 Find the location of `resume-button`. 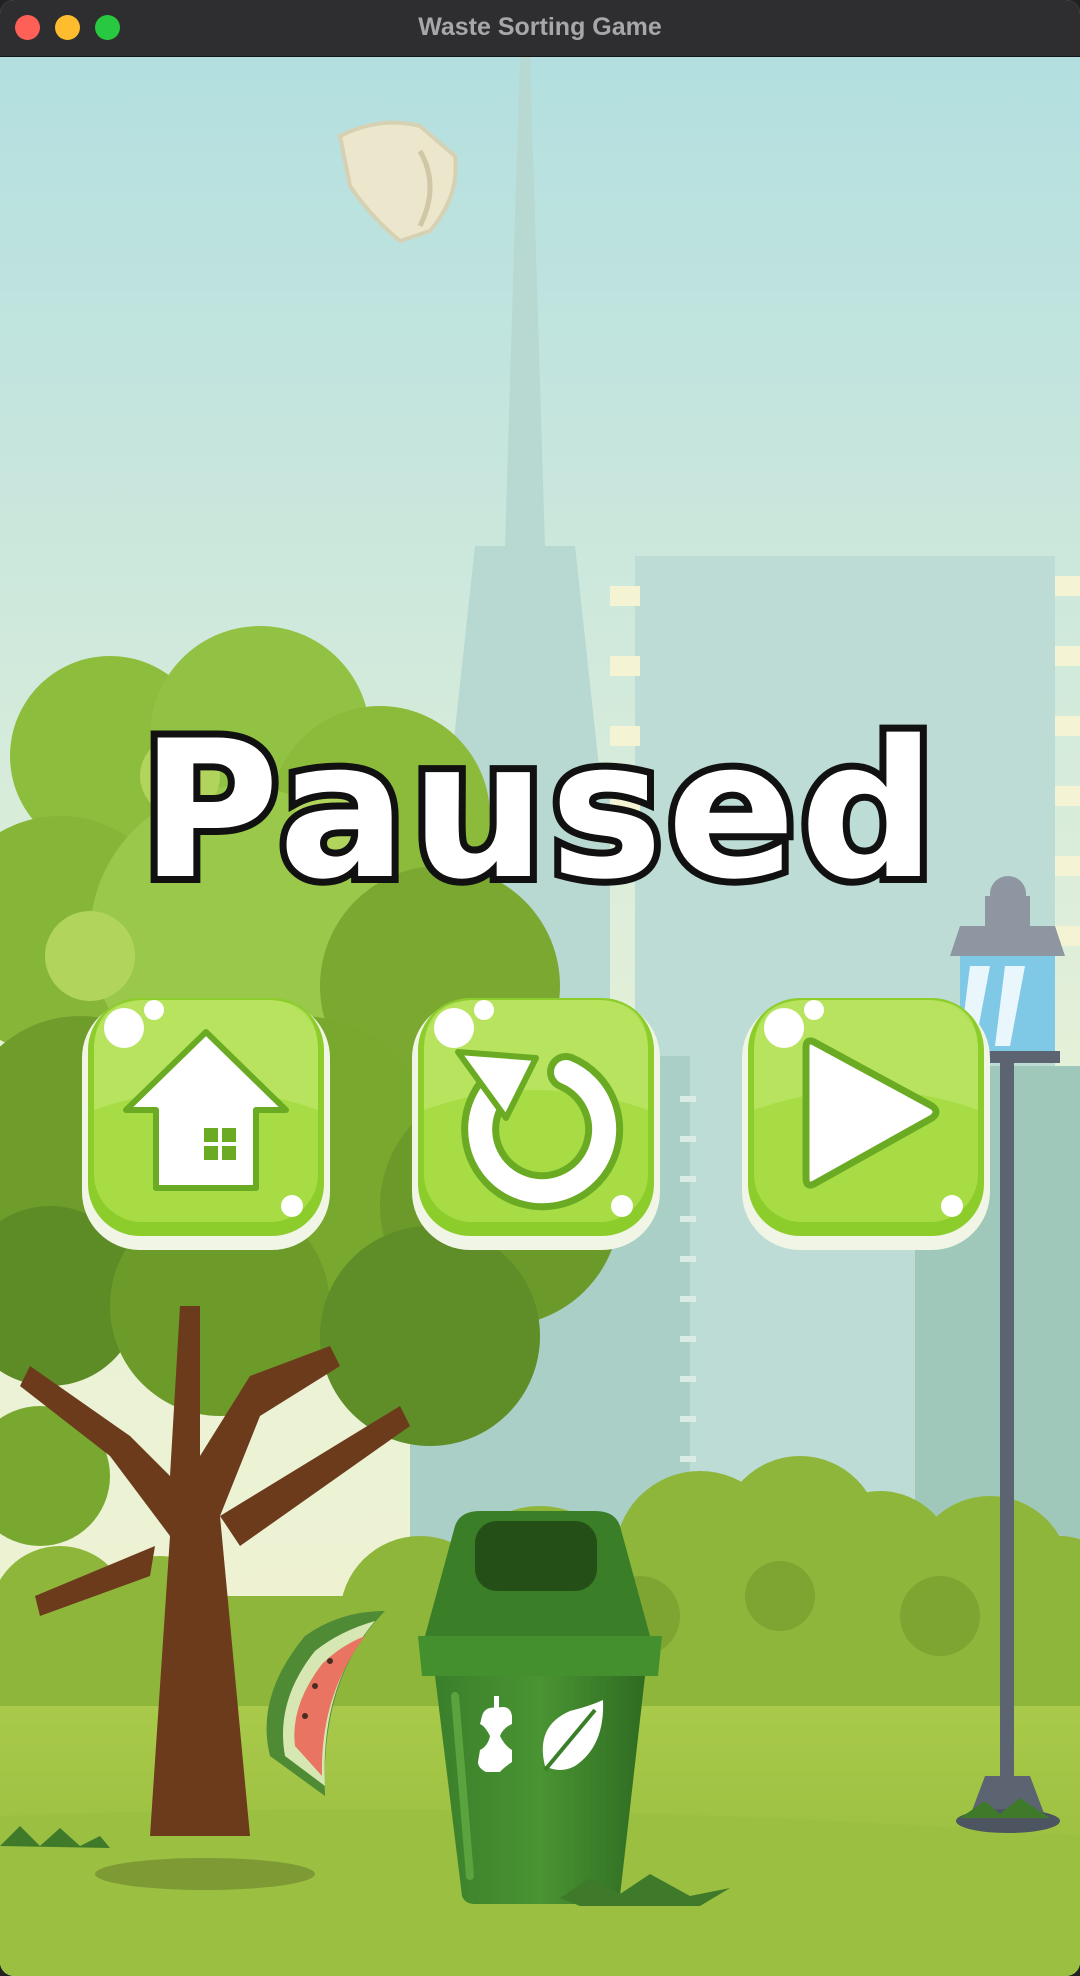

resume-button is located at coordinates (866, 1124).